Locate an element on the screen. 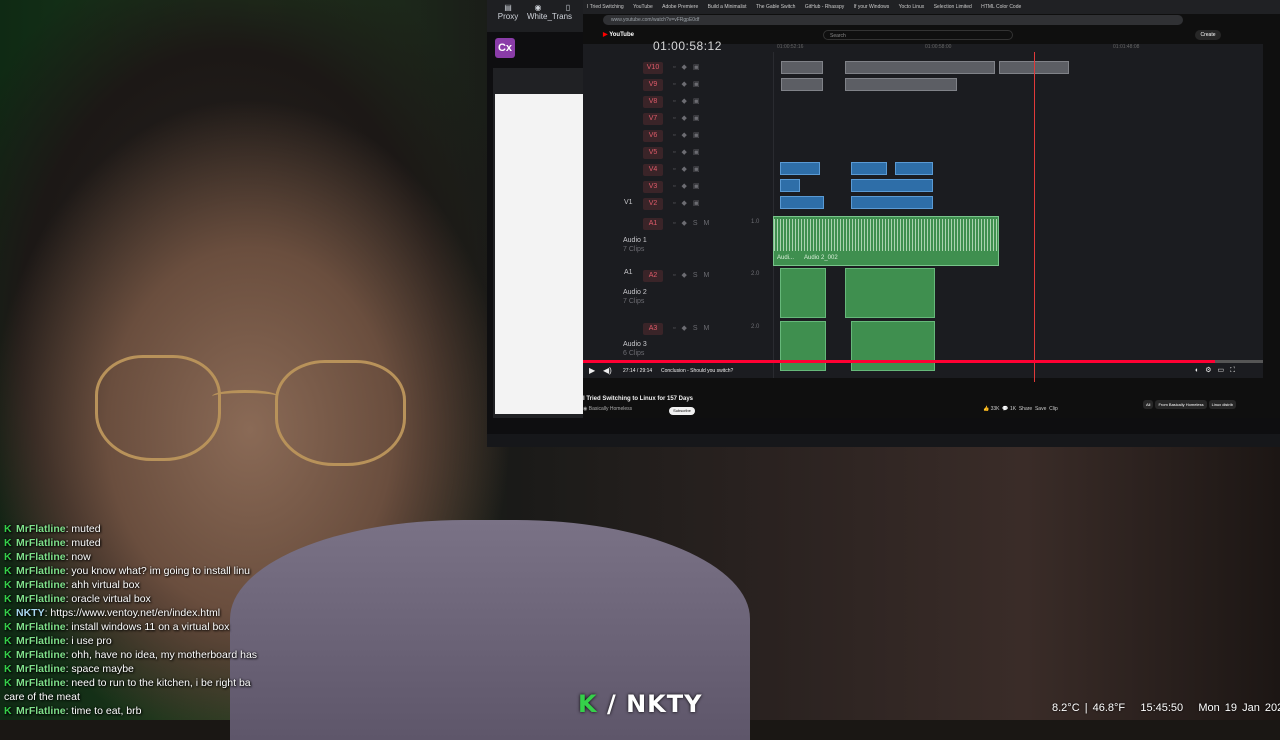 The width and height of the screenshot is (1280, 740). app-icon: ◉ White_Trans is located at coordinates (549, 13).